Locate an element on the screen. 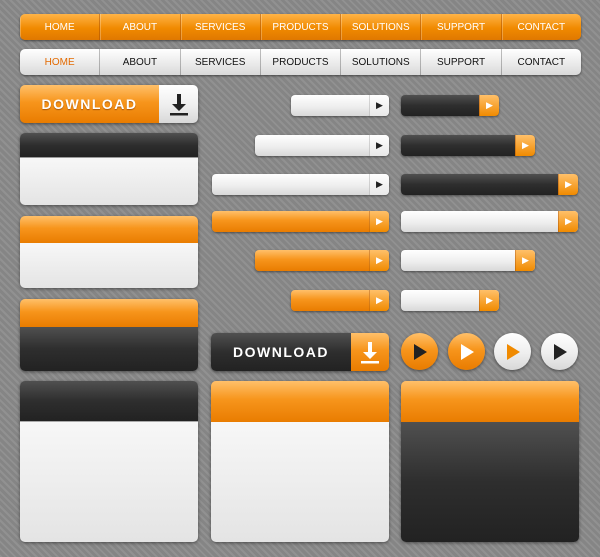 This screenshot has height=557, width=600. panel-orange-header-dark-body is located at coordinates (109, 335).